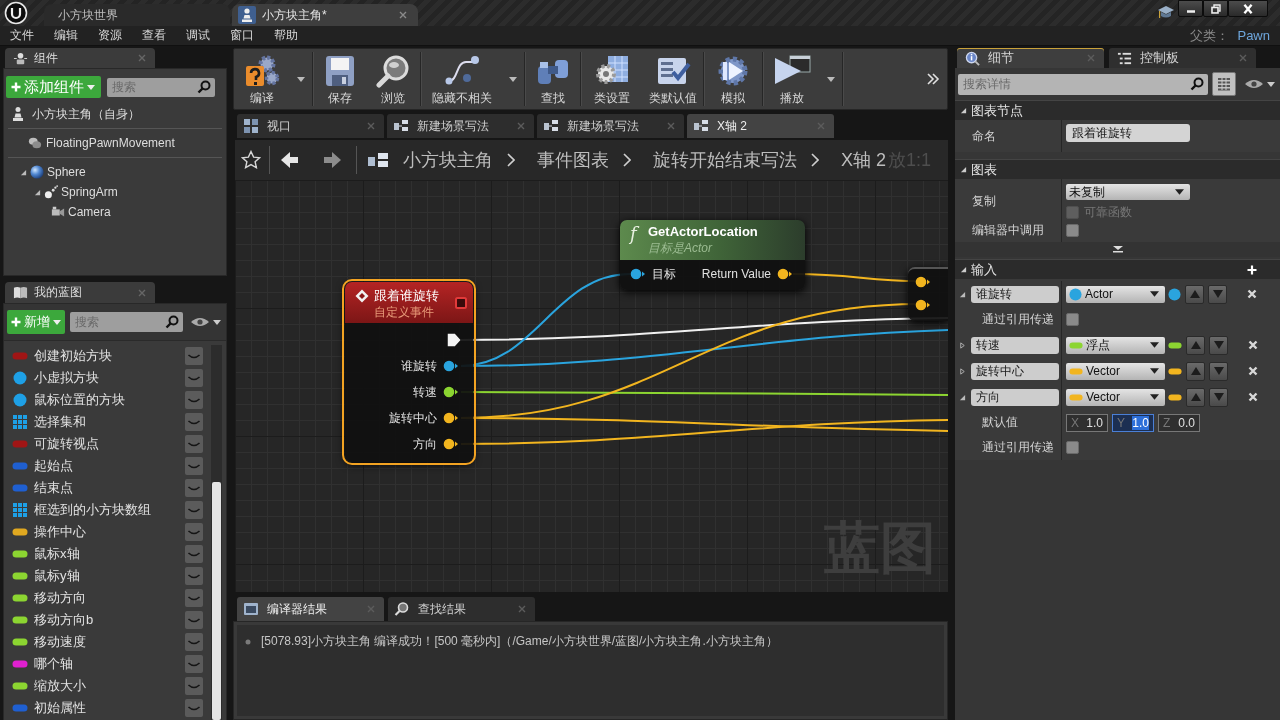 This screenshot has width=1280, height=720. What do you see at coordinates (111, 422) in the screenshot?
I see `variable-item: 选择集和` at bounding box center [111, 422].